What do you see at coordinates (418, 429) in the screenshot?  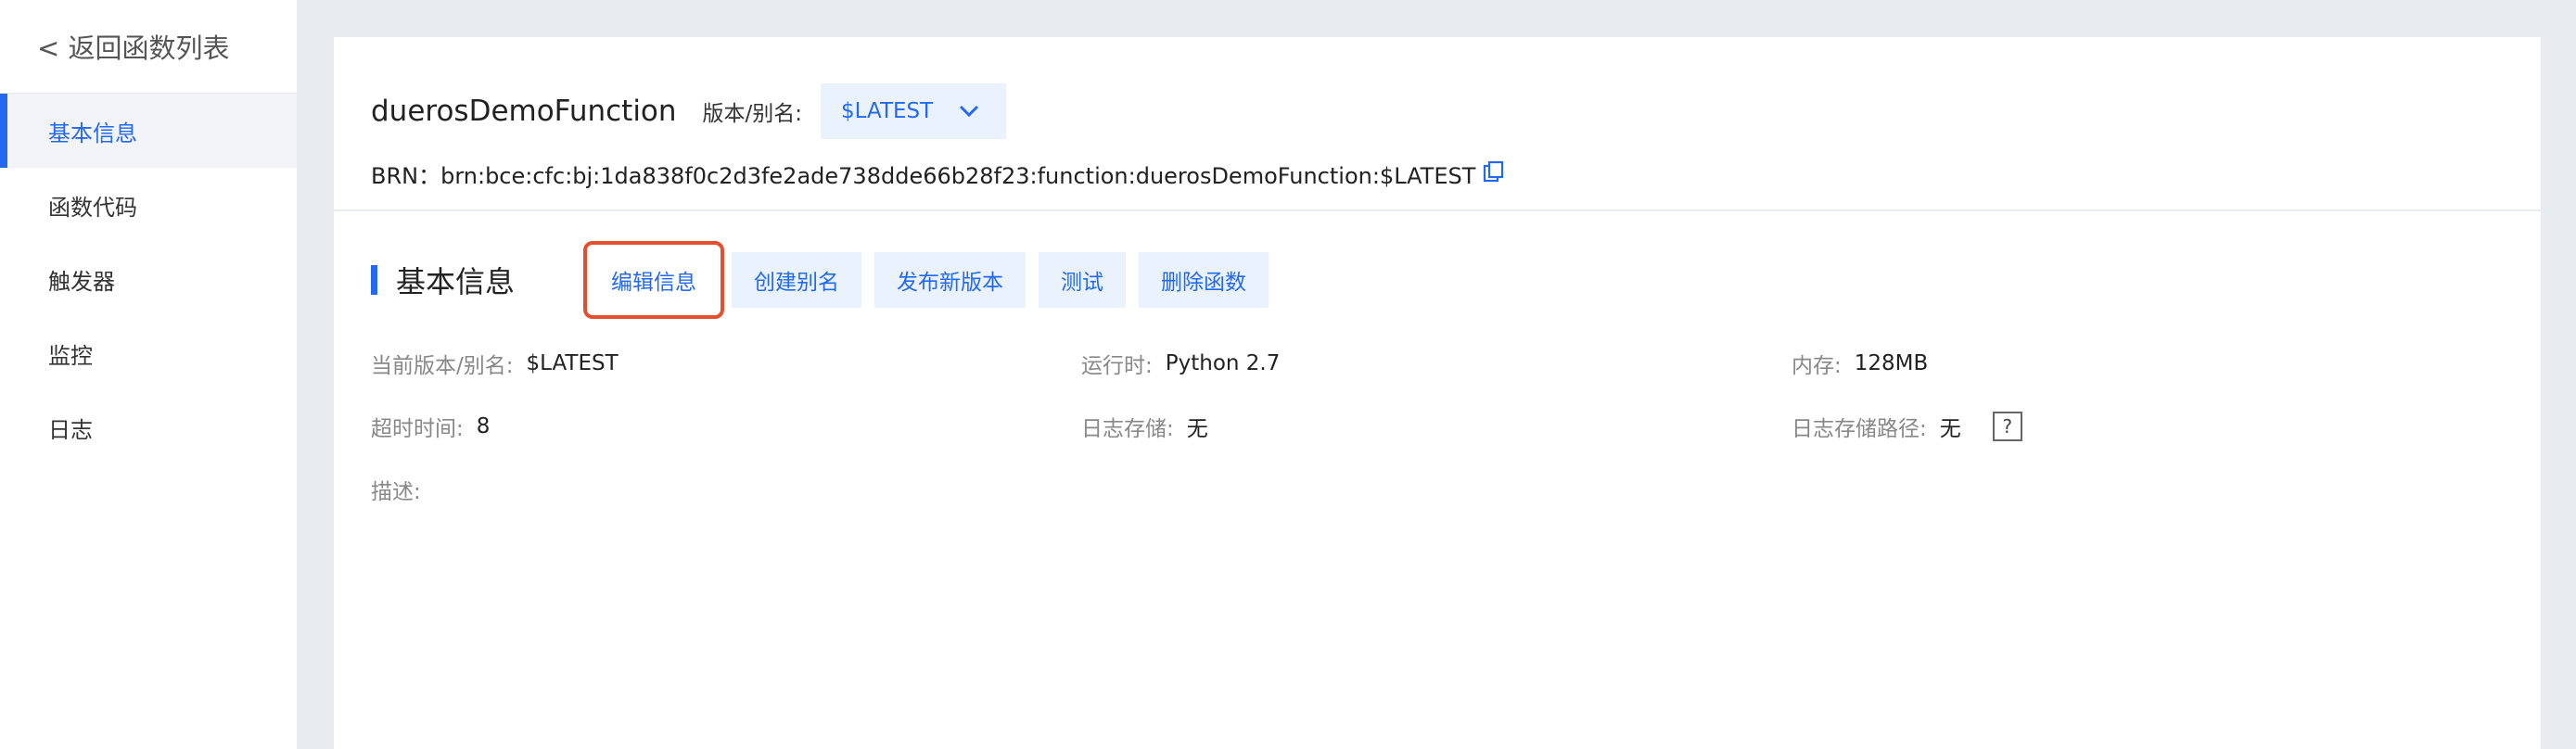 I see `timeout-label: 超时时间:` at bounding box center [418, 429].